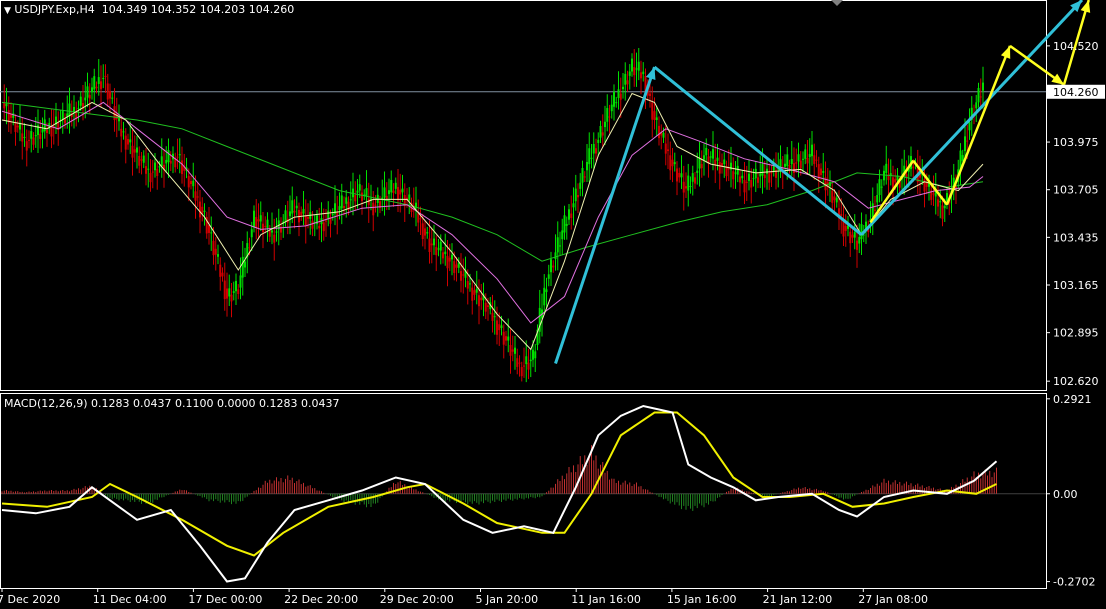 The height and width of the screenshot is (609, 1106). I want to click on macd-tick-label: 0.2921, so click(1072, 399).